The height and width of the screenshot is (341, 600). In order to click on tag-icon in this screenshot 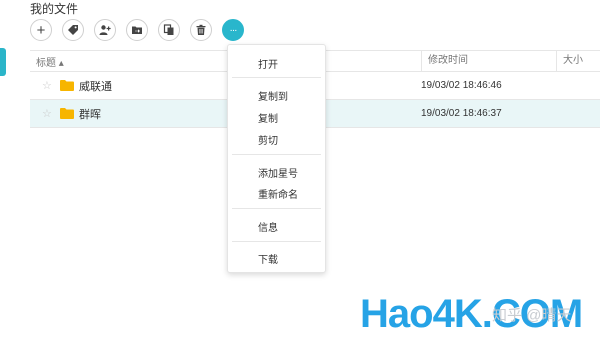, I will do `click(73, 30)`.